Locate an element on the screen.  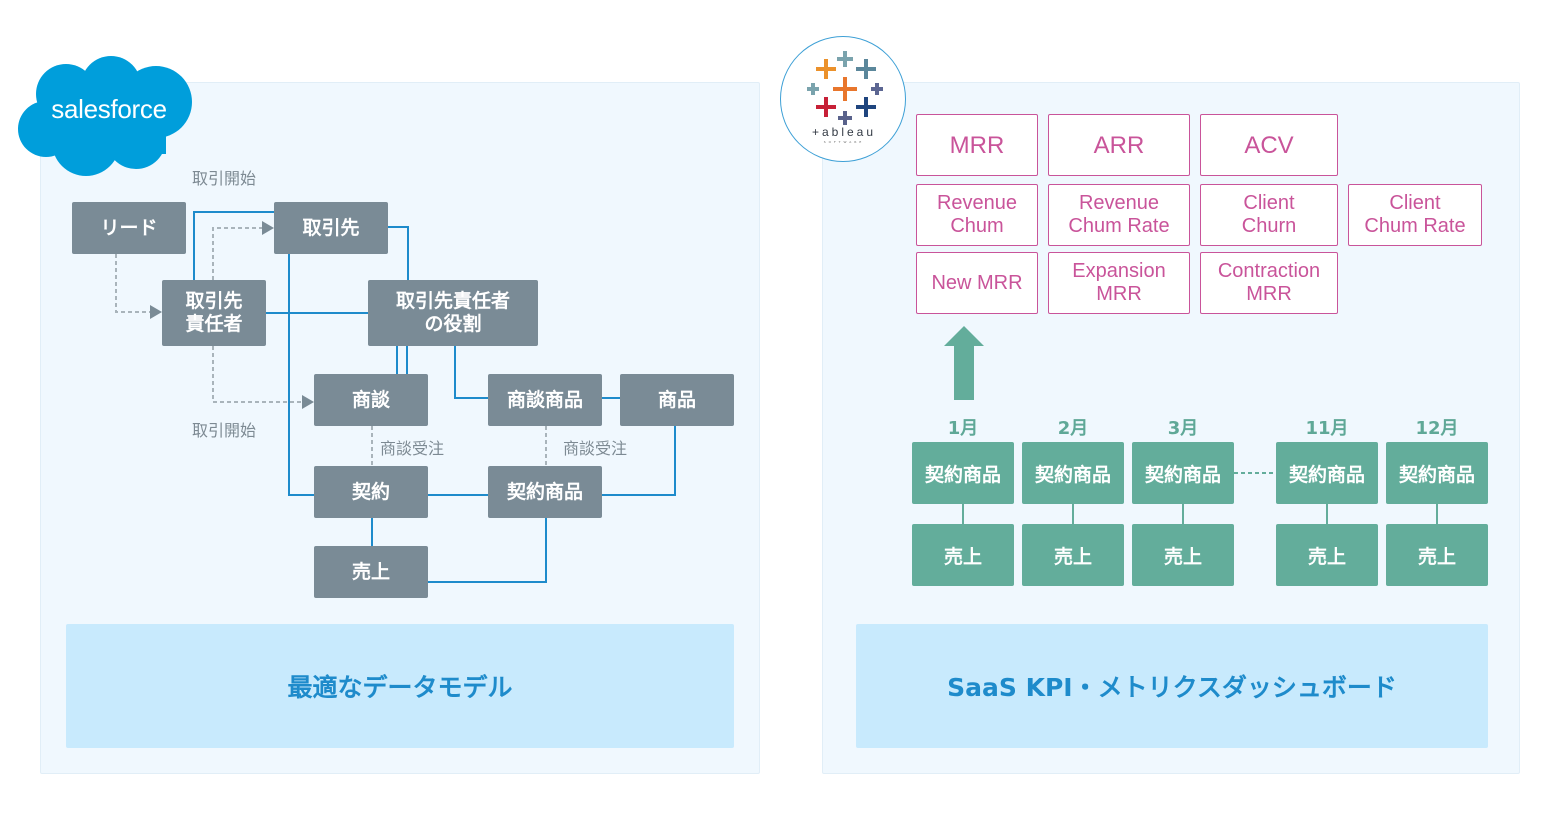
month-label-3: 3月 is located at coordinates (1183, 428).